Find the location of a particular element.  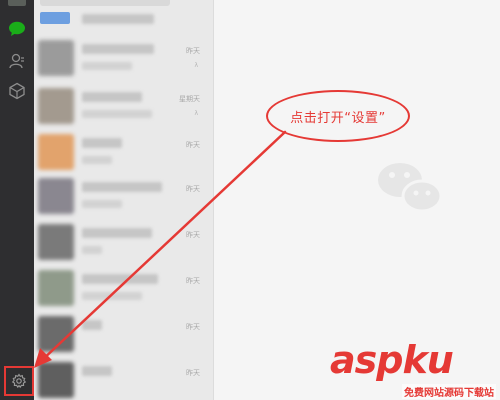

settings-icon is located at coordinates (19, 381).